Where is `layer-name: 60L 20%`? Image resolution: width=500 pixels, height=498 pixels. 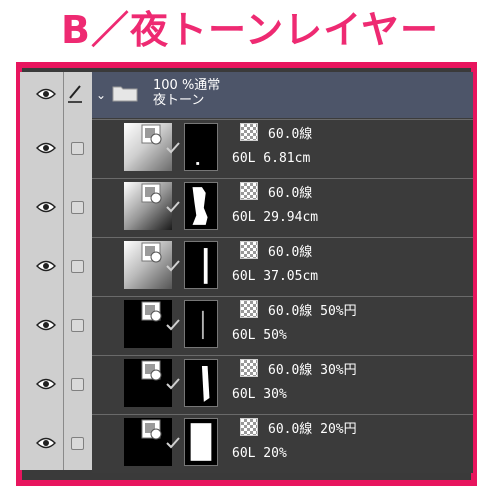
layer-name: 60L 20% is located at coordinates (259, 453).